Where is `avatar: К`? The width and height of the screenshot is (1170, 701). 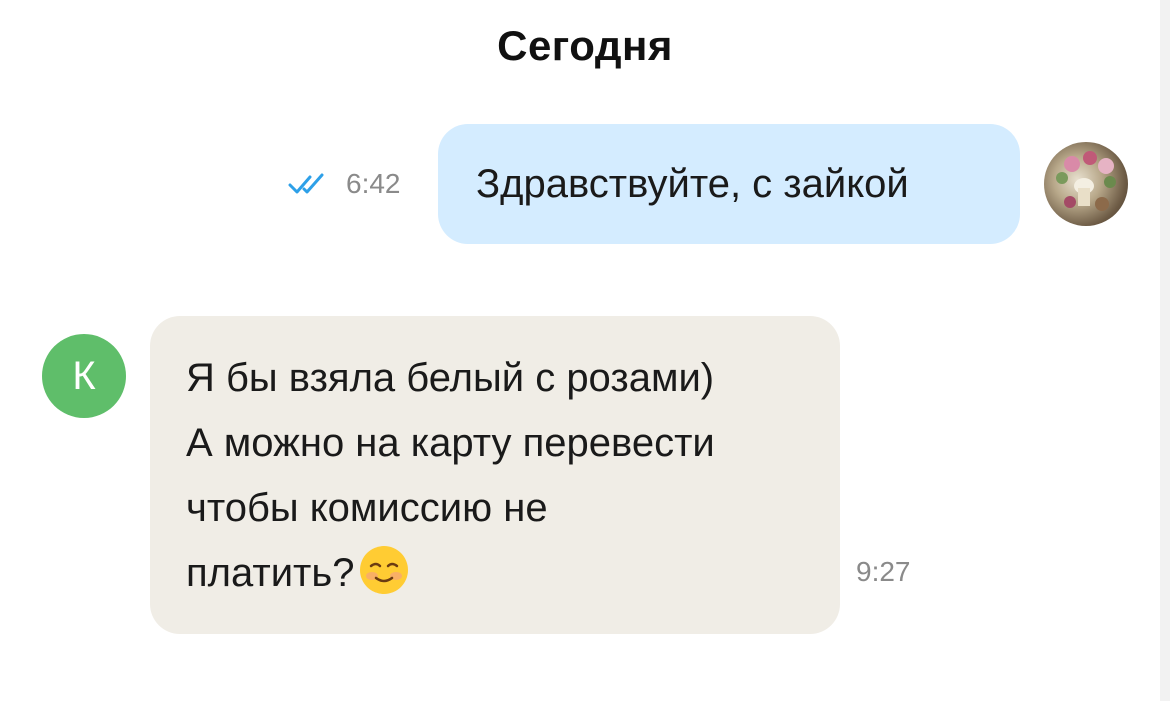
avatar: К is located at coordinates (84, 376).